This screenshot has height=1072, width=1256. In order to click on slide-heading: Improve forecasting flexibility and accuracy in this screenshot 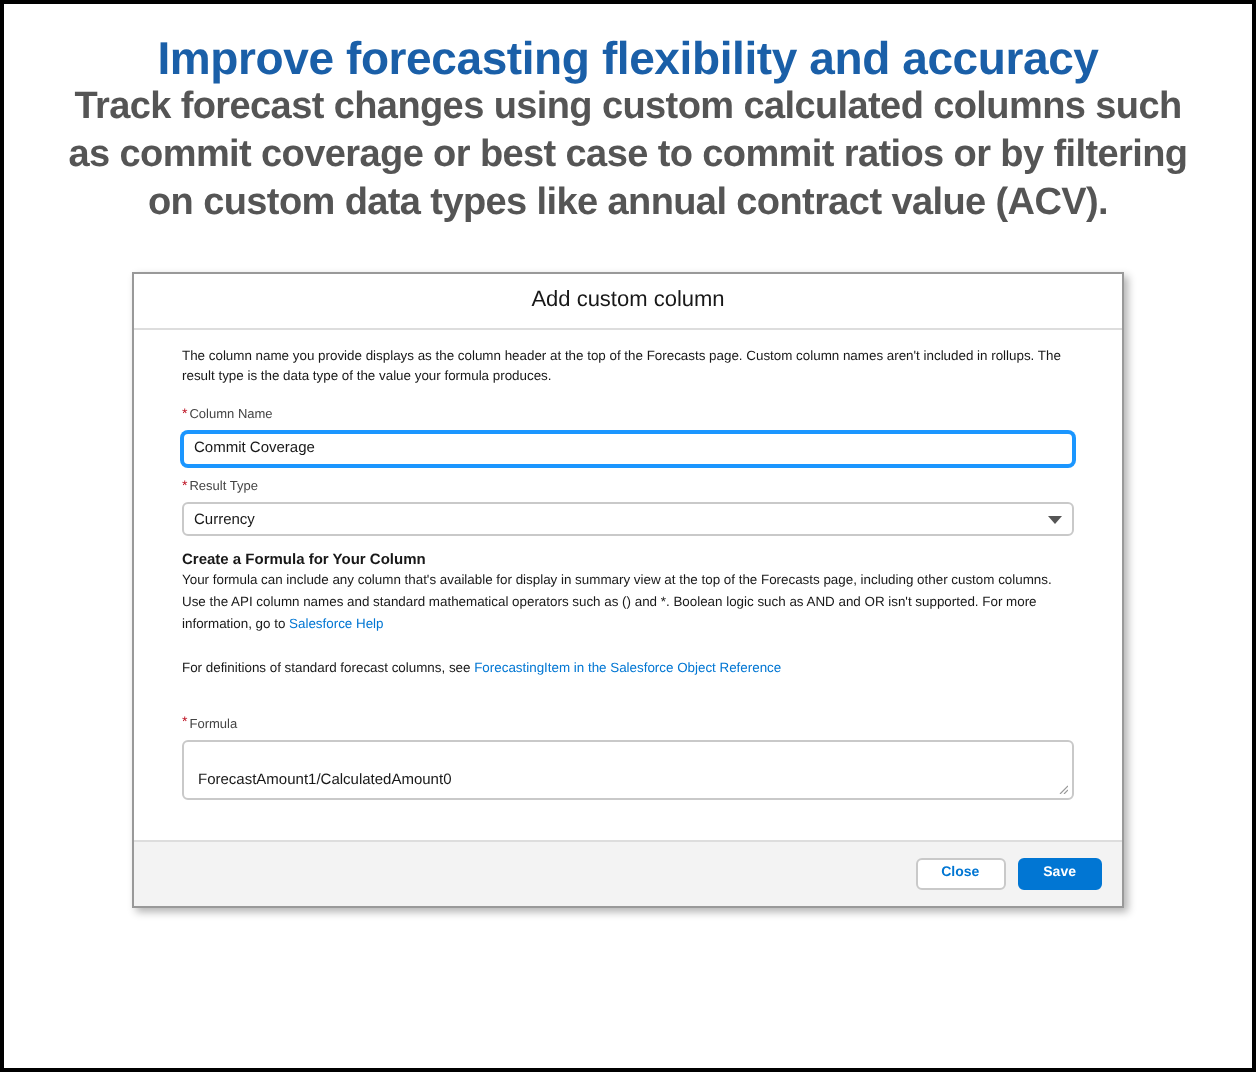, I will do `click(628, 58)`.